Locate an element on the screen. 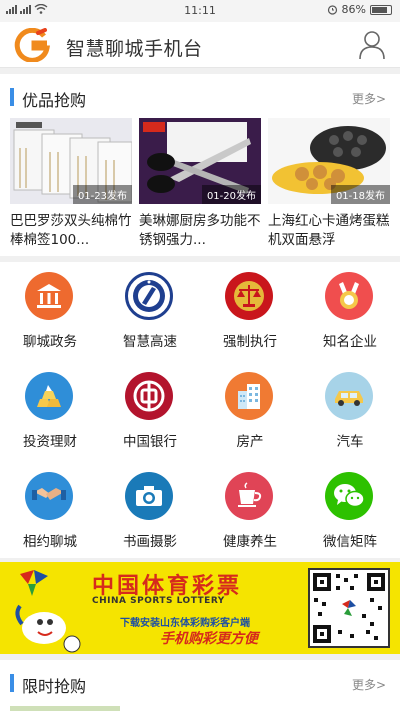 Image resolution: width=400 pixels, height=711 pixels. app-logo-icon is located at coordinates (32, 45).